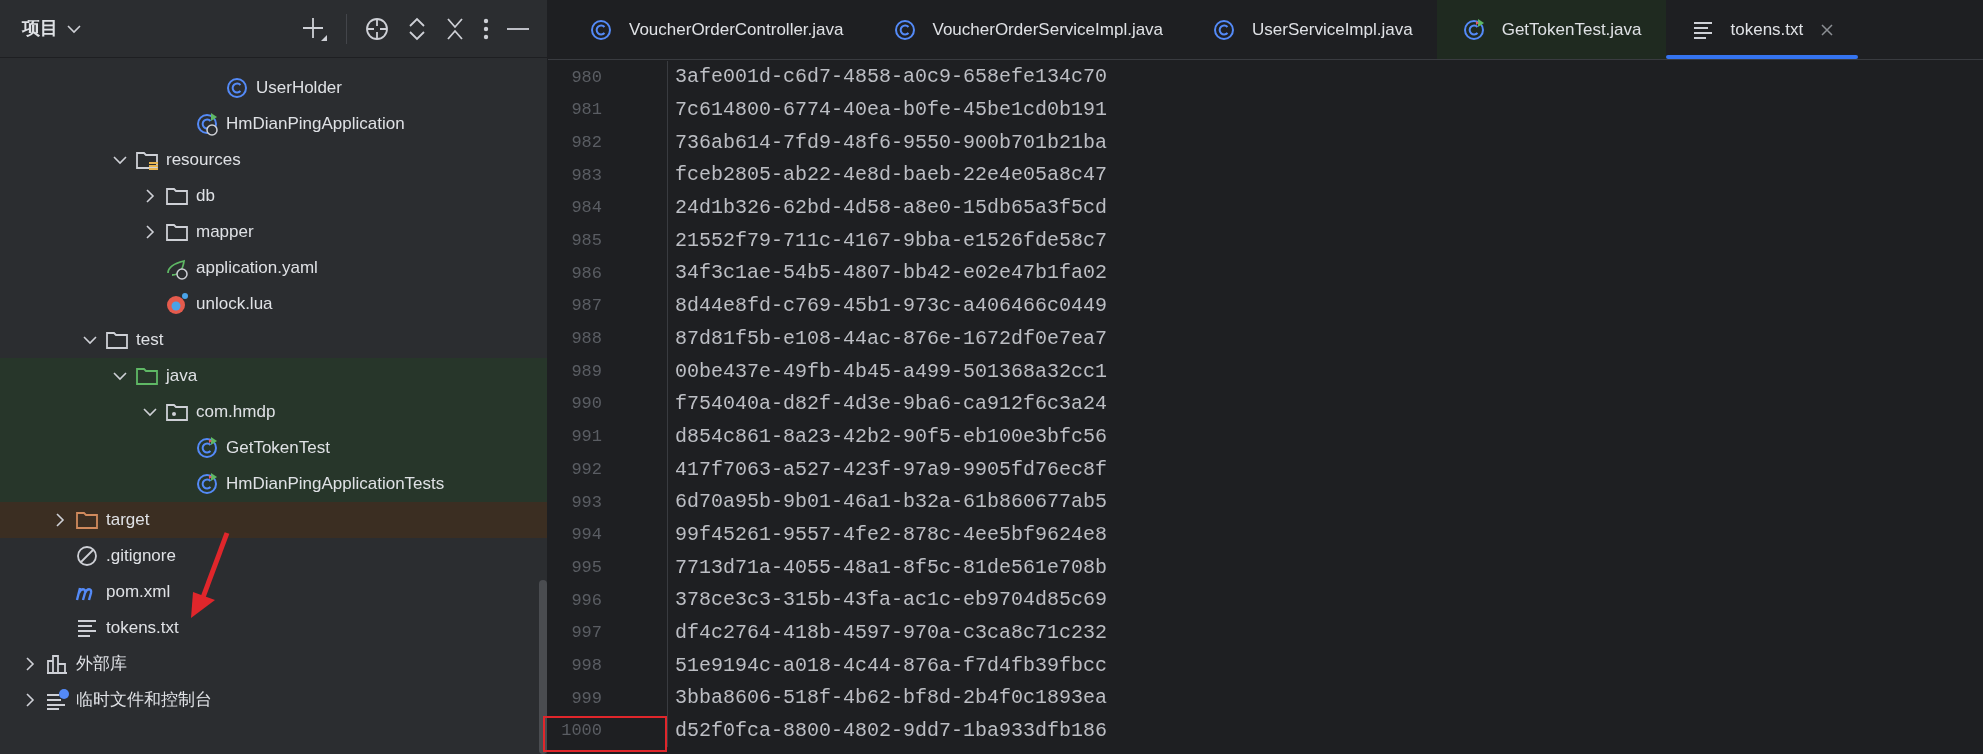 The width and height of the screenshot is (1983, 754). Describe the element at coordinates (716, 29) in the screenshot. I see `editor-tab: VoucherOrderController.java` at that location.